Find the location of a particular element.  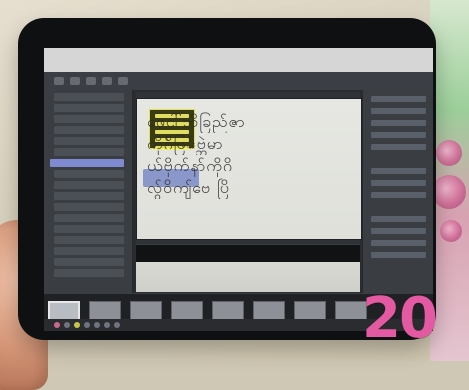

left-panel is located at coordinates (88, 191).